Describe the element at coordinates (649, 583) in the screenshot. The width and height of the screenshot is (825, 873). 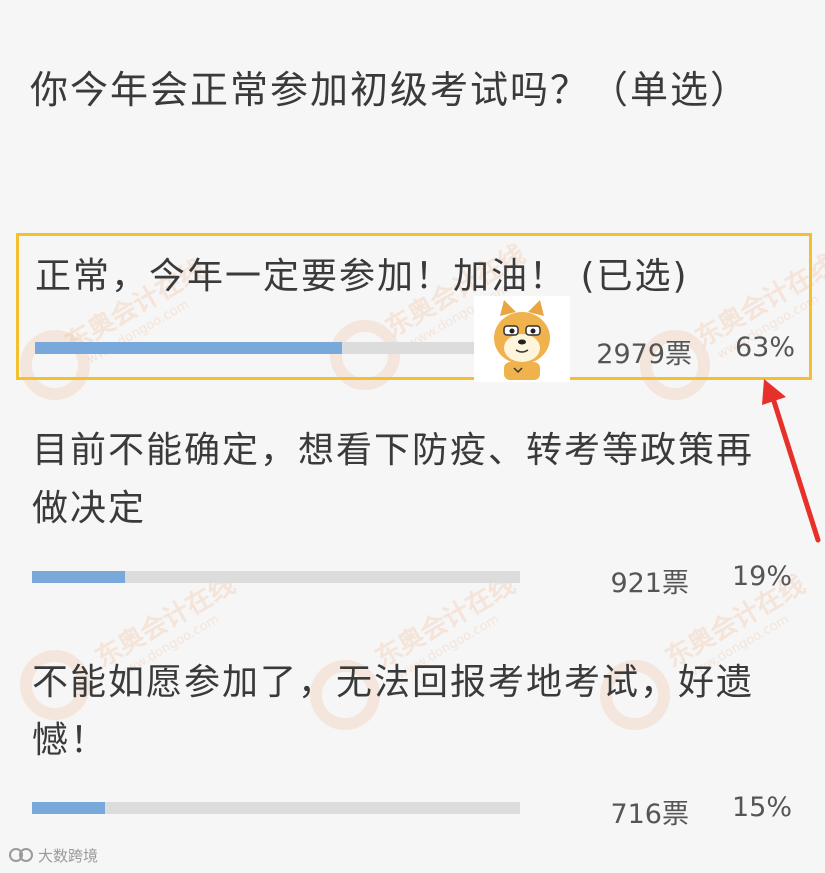
I see `vote-count: 921票` at that location.